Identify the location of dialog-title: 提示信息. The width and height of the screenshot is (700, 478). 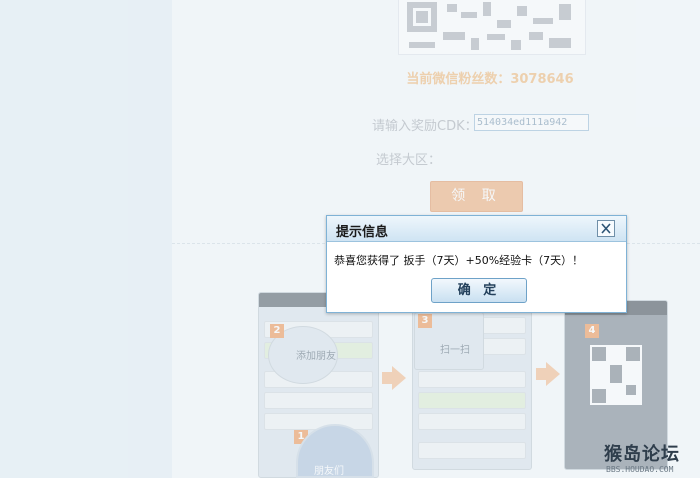
(362, 232).